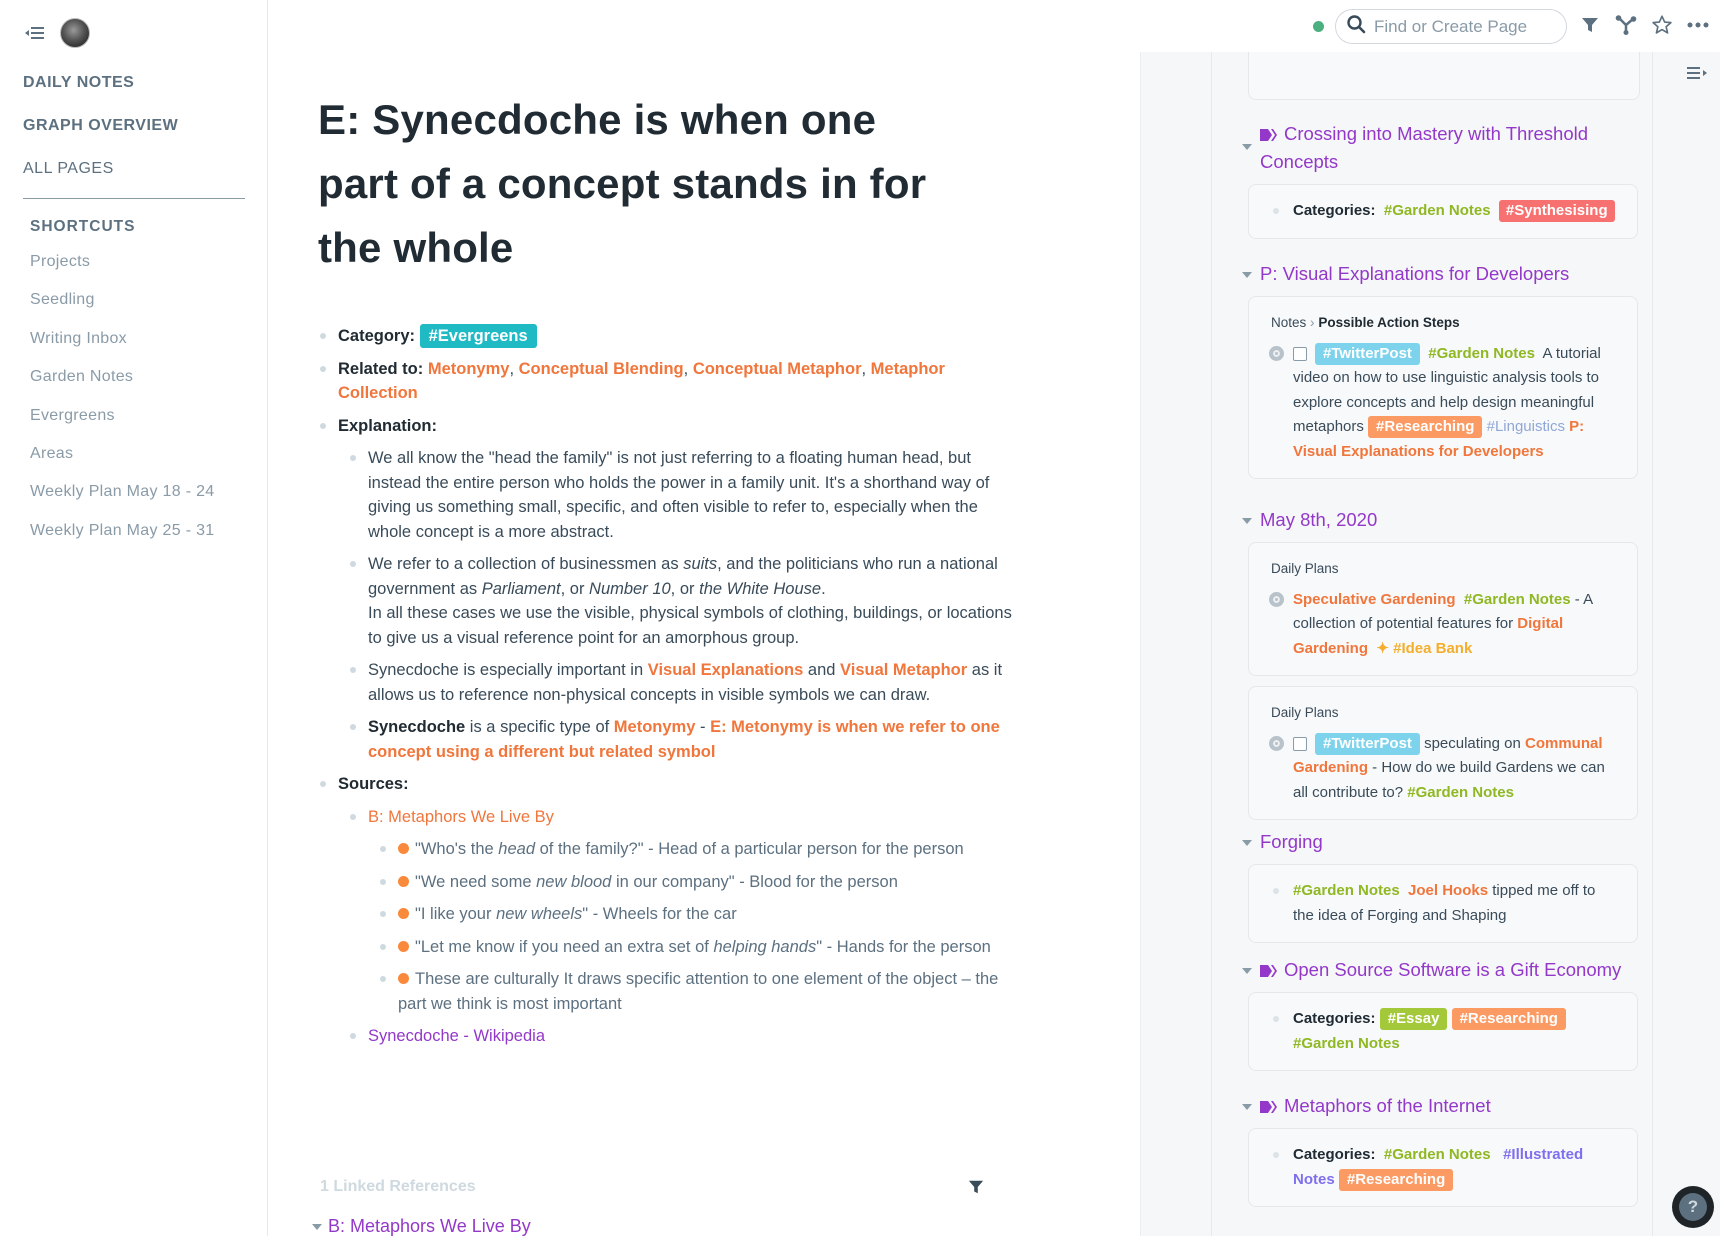  Describe the element at coordinates (122, 464) in the screenshot. I see `shortcut-item: Areas` at that location.